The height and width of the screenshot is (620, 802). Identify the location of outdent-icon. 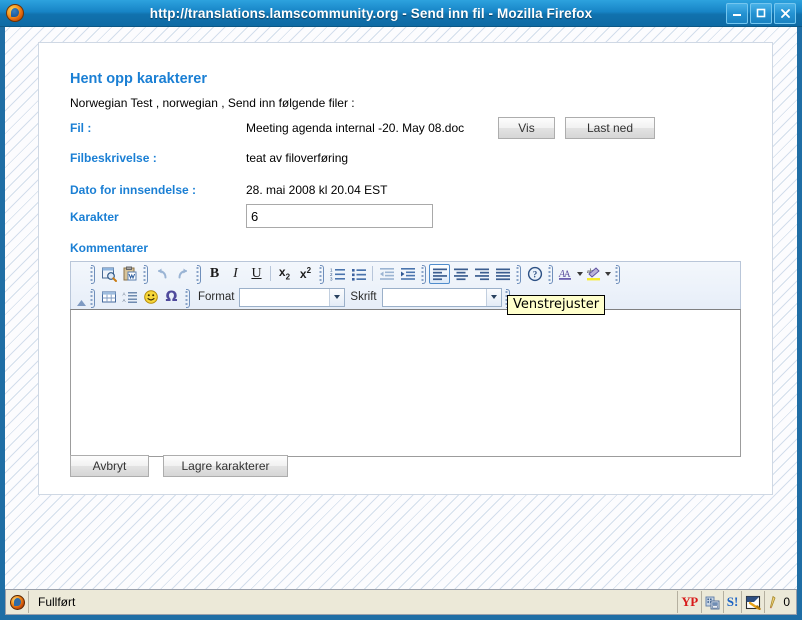
(386, 274).